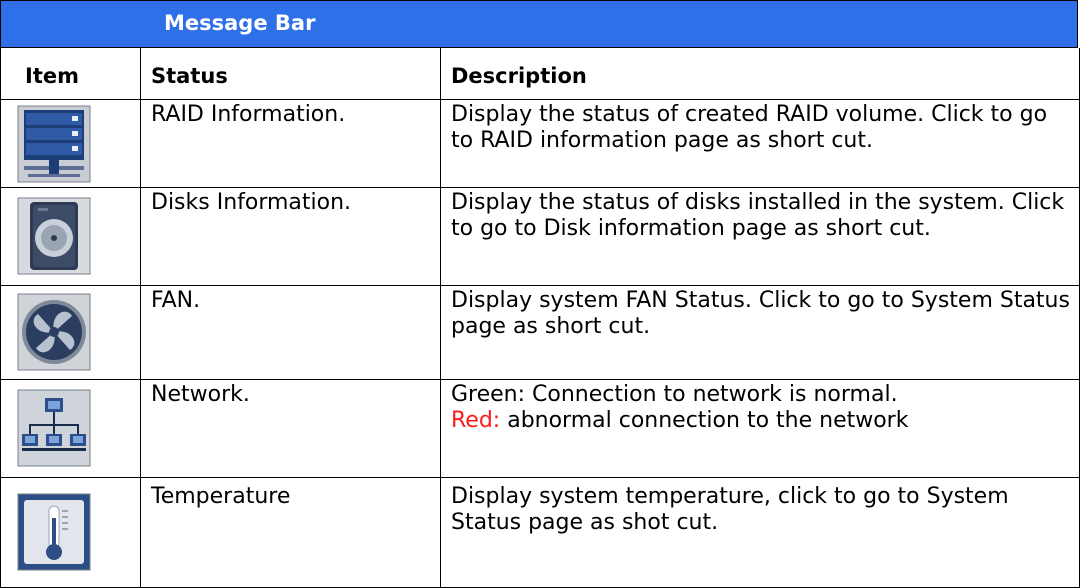 The image size is (1080, 588). I want to click on column-header-row: Item Status Description, so click(540, 74).